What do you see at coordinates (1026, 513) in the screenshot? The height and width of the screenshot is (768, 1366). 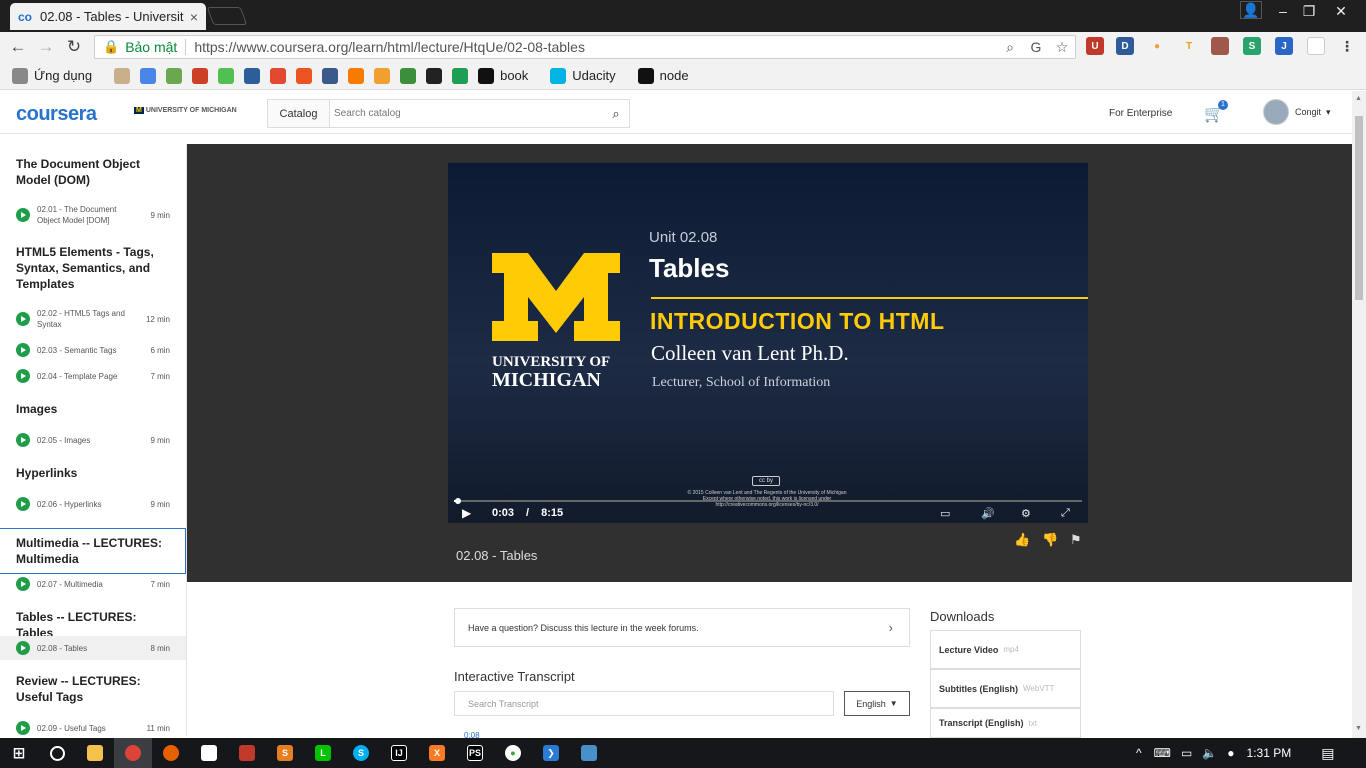 I see `settings-gear-icon: ⚙` at bounding box center [1026, 513].